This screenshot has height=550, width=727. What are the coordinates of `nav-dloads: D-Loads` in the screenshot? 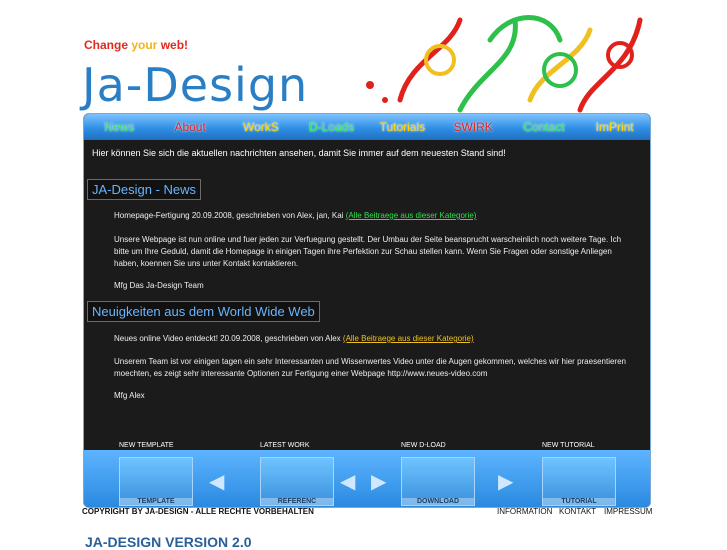 It's located at (331, 127).